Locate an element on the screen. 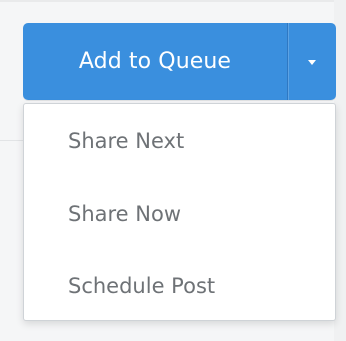 The height and width of the screenshot is (341, 346). caret-down-icon is located at coordinates (312, 62).